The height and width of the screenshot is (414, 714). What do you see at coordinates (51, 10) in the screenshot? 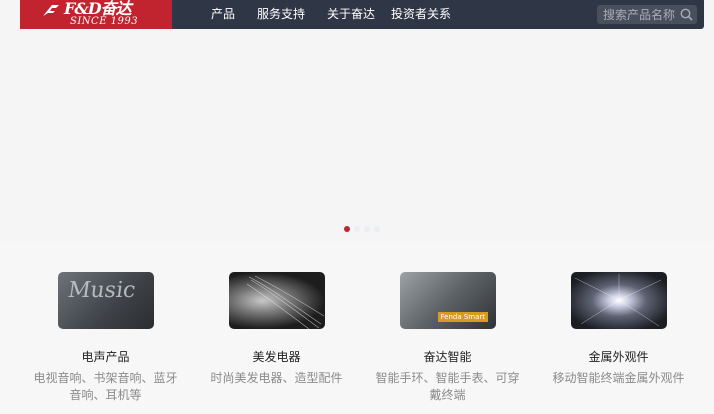
I see `brand-mark-icon` at bounding box center [51, 10].